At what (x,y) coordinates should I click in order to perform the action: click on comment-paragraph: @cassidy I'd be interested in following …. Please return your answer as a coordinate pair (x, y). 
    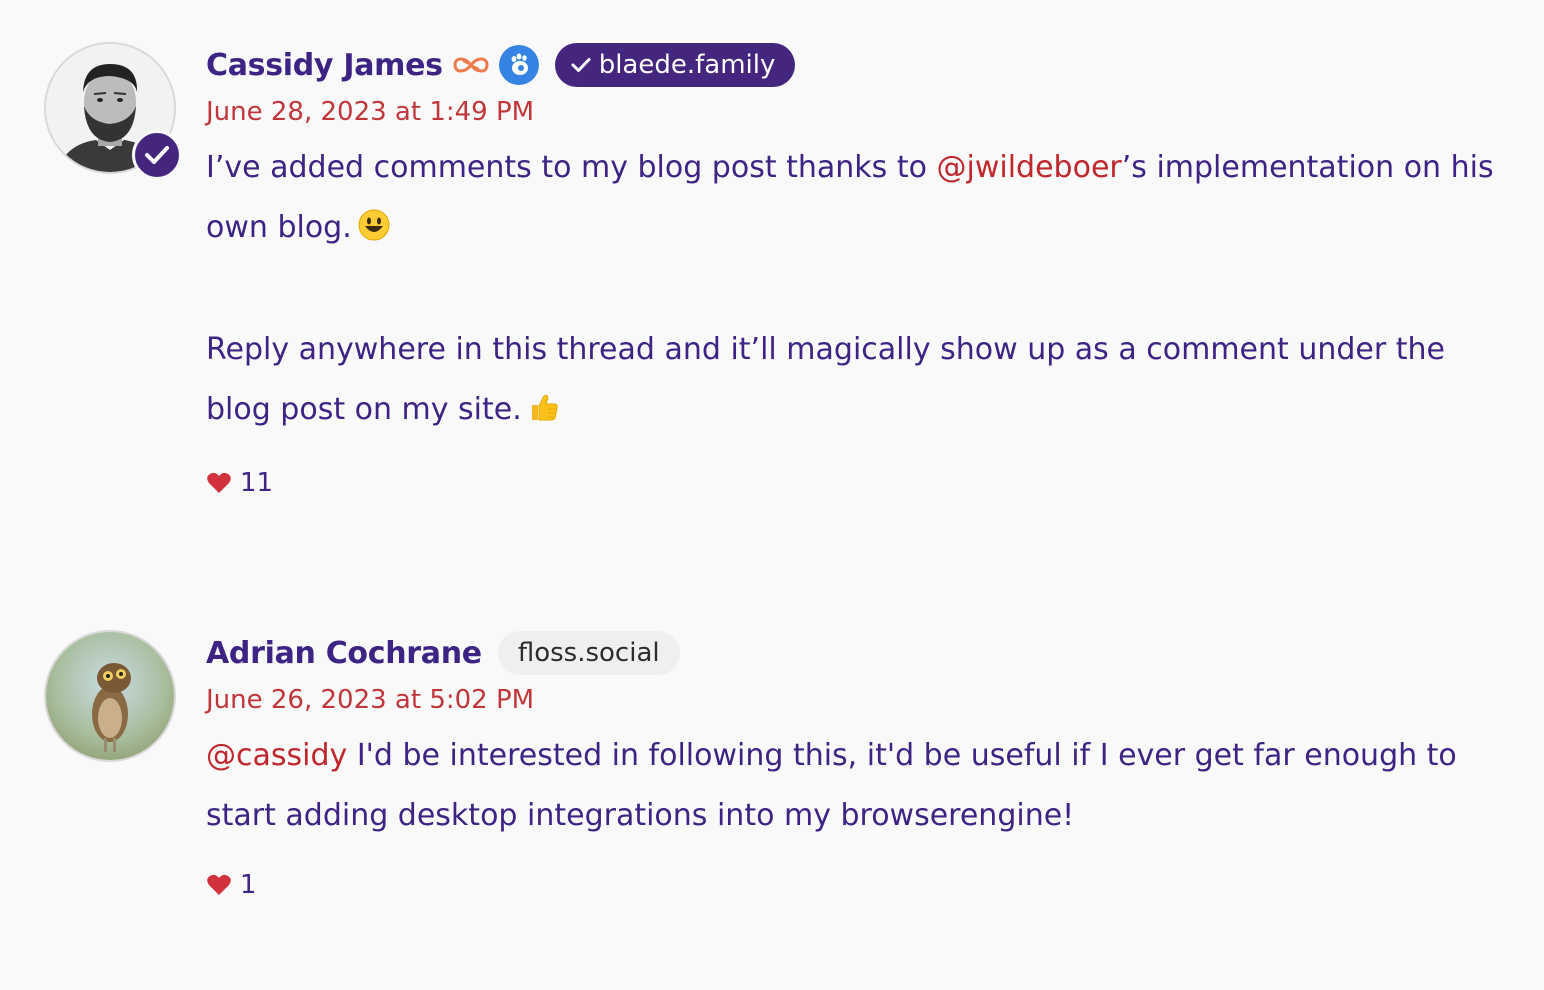
    Looking at the image, I should click on (856, 786).